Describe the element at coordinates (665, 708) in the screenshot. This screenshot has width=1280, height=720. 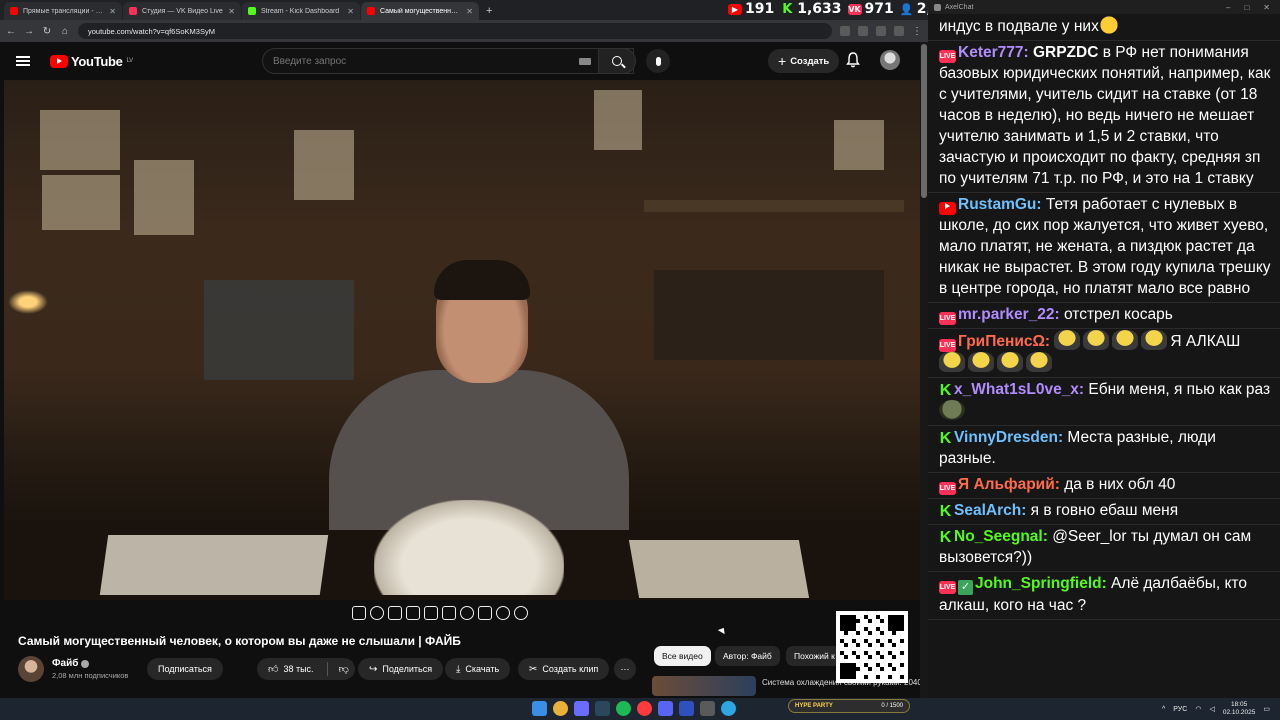
I see `discord-icon` at that location.